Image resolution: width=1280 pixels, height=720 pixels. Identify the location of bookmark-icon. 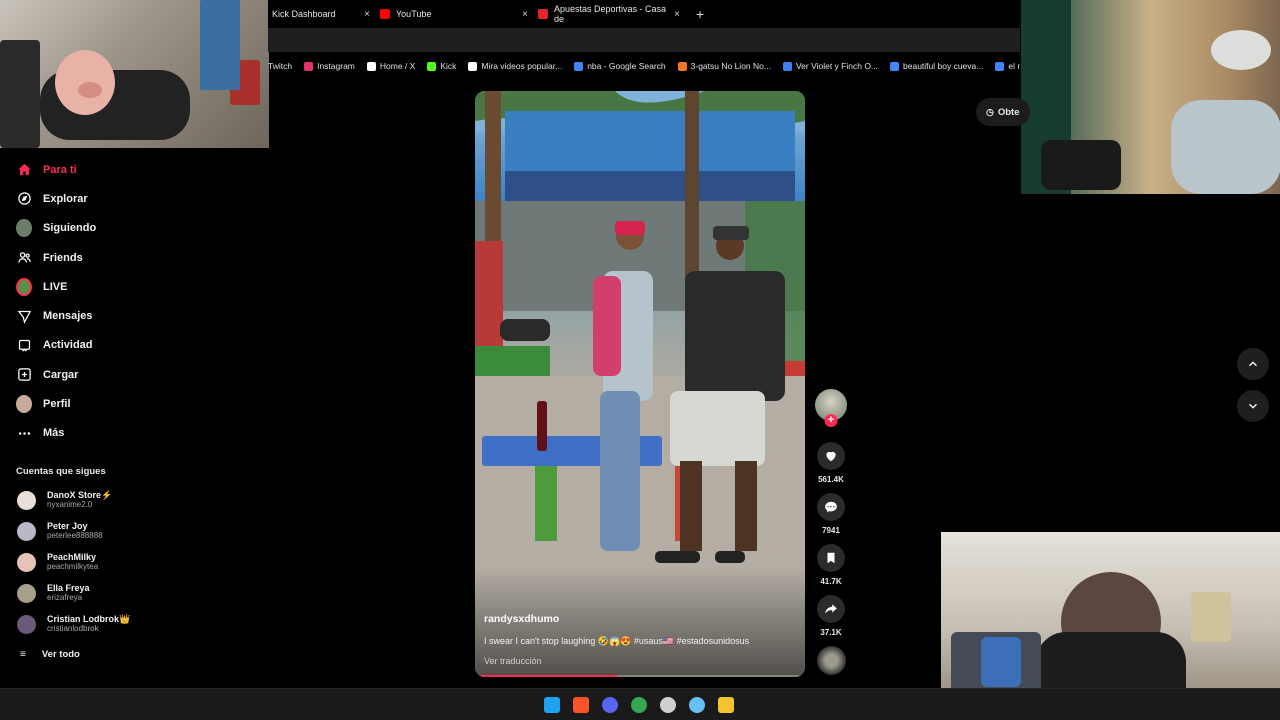
(831, 558).